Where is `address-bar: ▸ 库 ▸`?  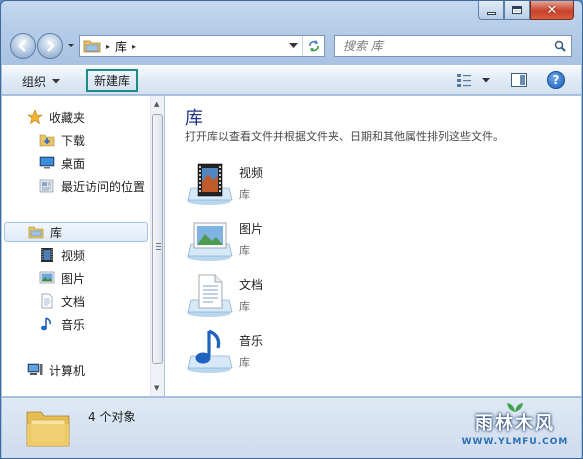 address-bar: ▸ 库 ▸ is located at coordinates (202, 46).